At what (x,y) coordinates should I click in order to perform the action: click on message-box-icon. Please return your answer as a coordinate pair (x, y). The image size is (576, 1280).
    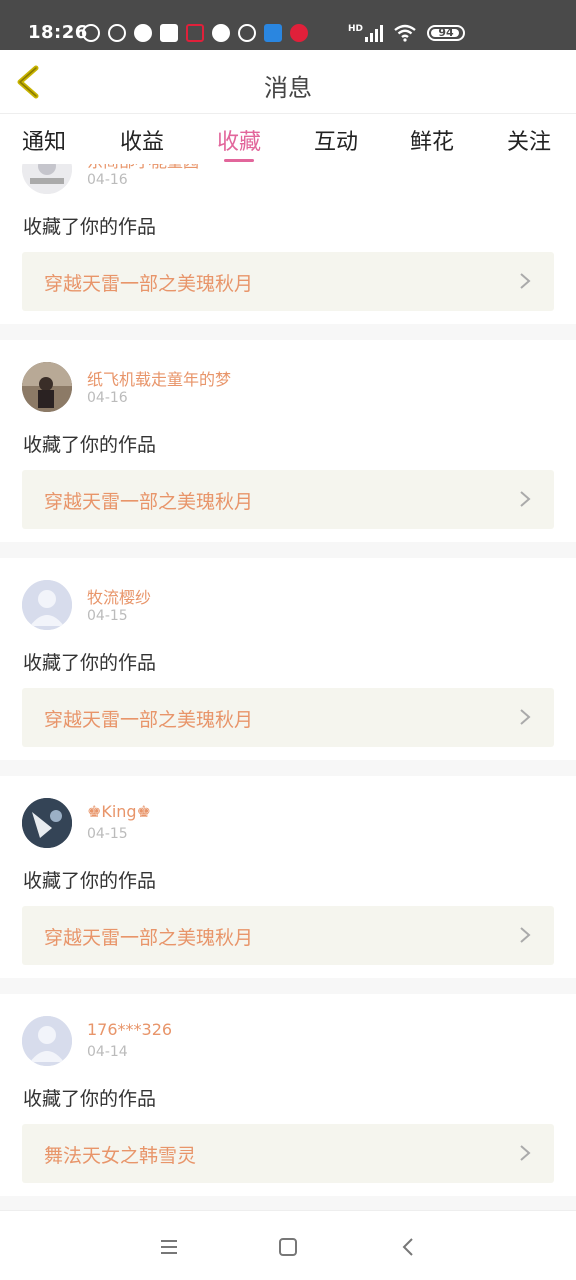
    Looking at the image, I should click on (169, 33).